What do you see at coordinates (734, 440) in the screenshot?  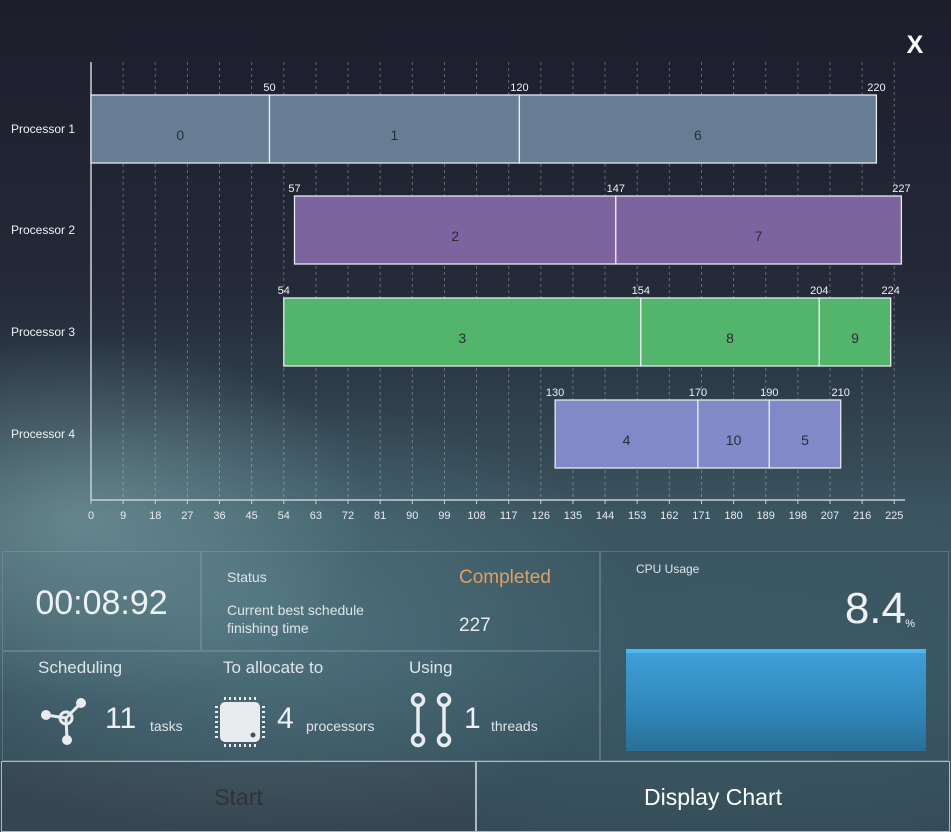 I see `task-label: 10` at bounding box center [734, 440].